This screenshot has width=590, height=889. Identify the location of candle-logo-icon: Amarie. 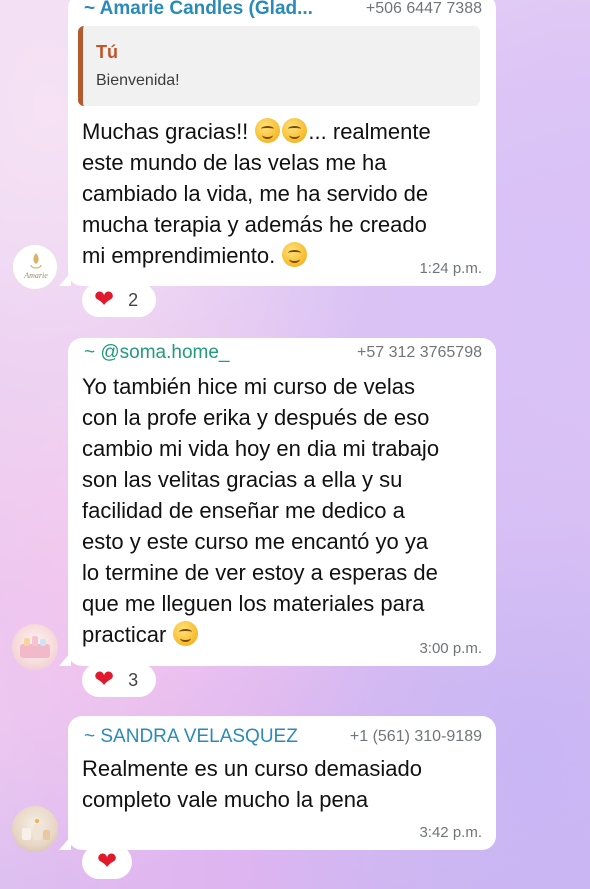
(35, 266).